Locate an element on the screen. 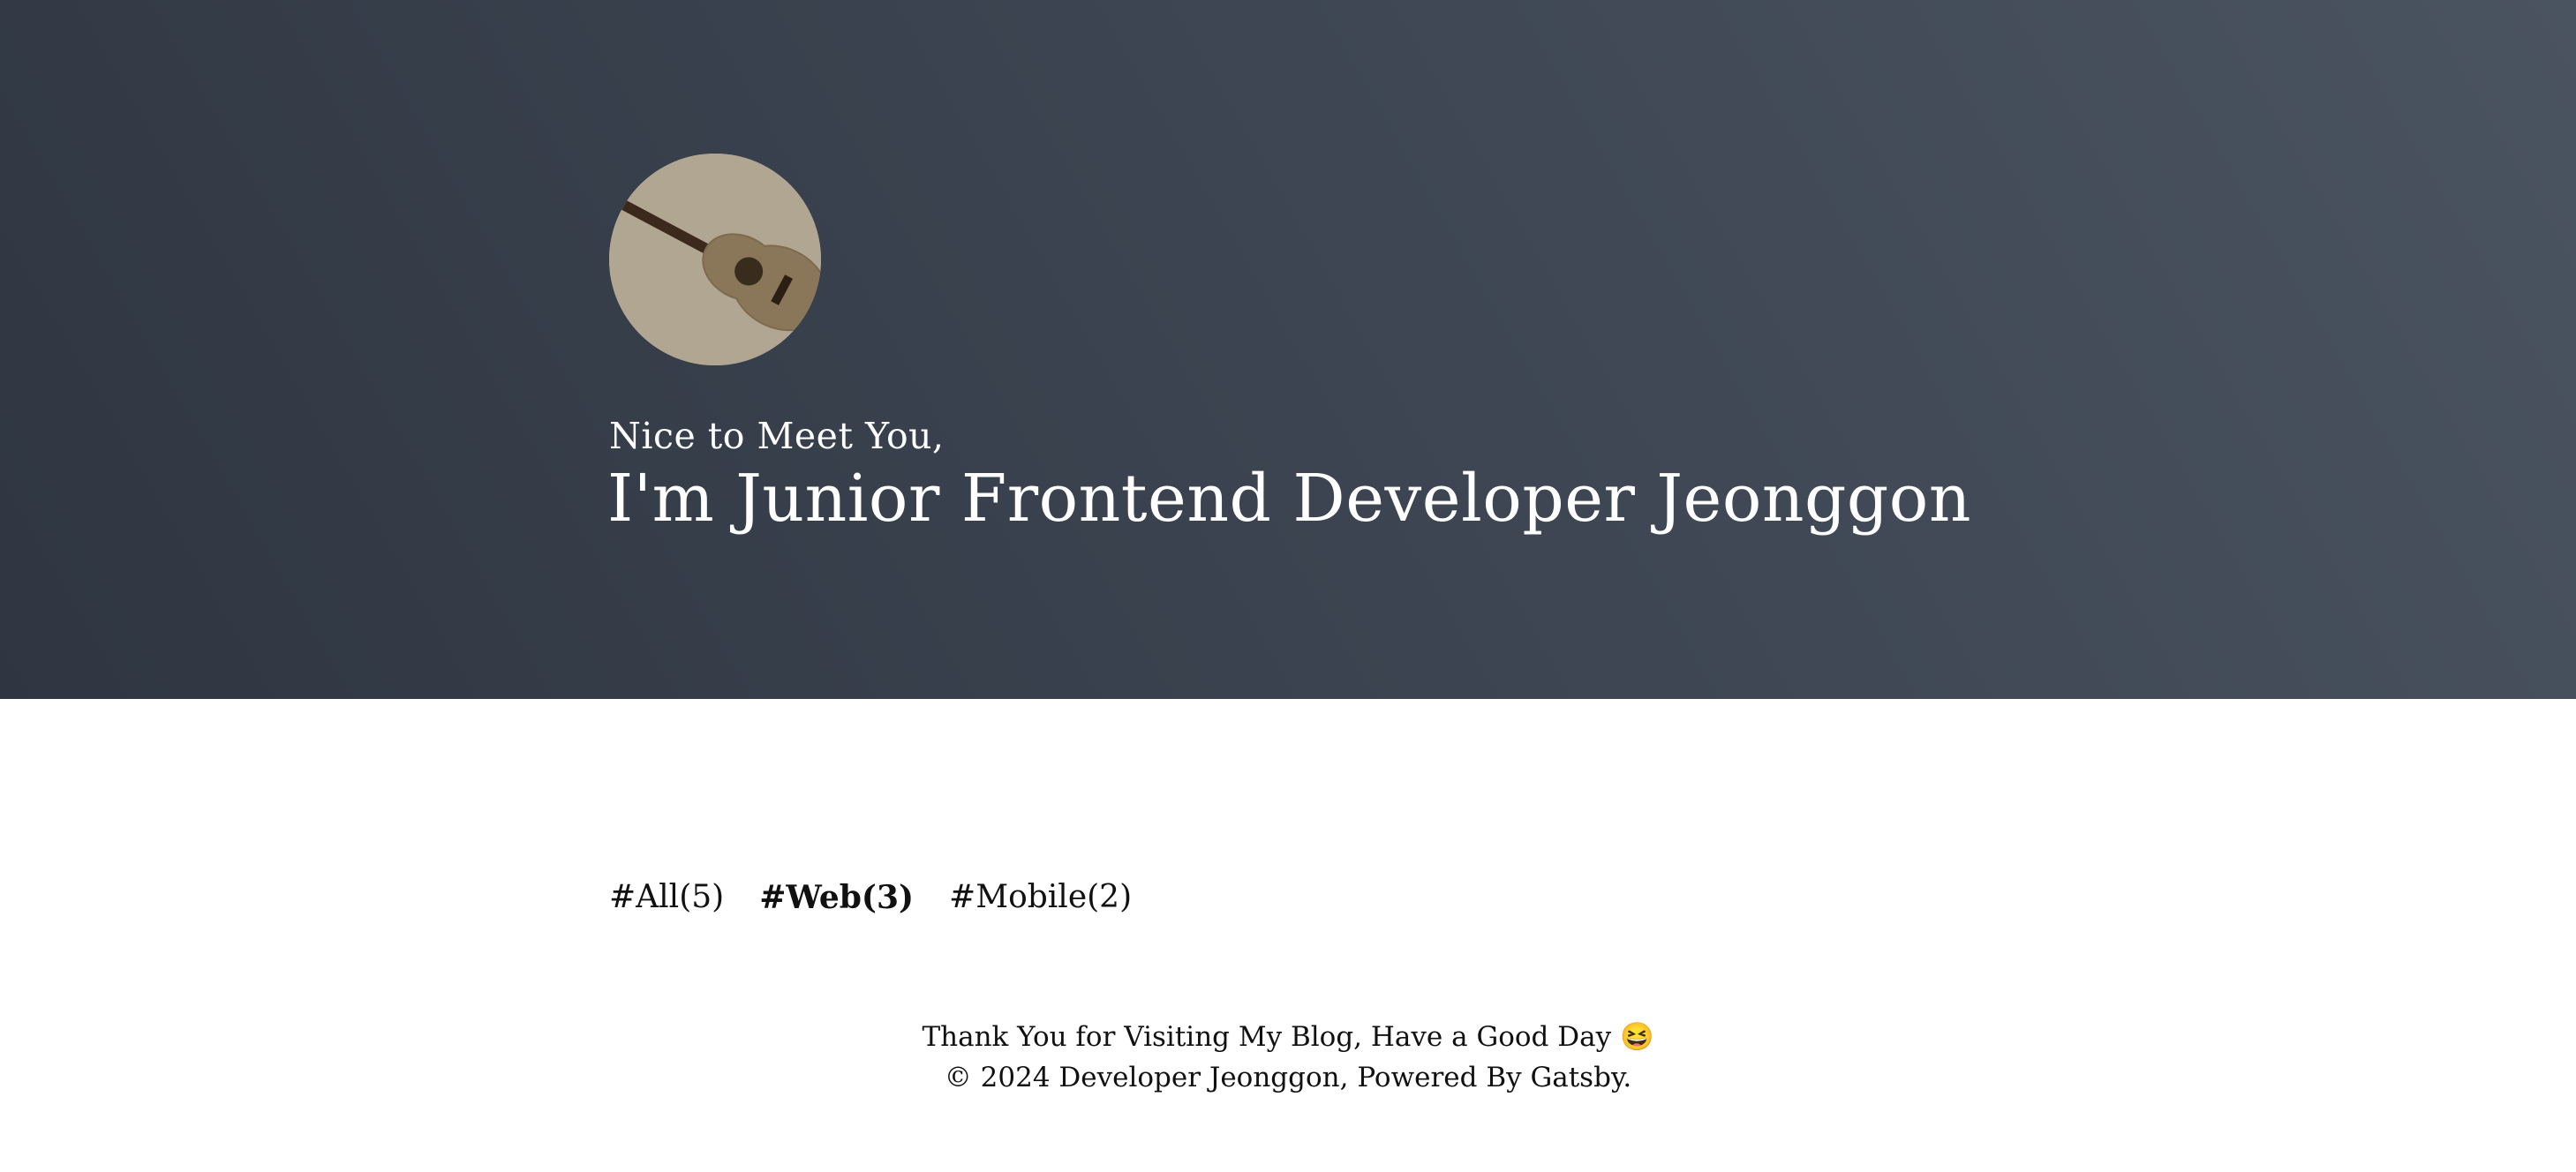 The width and height of the screenshot is (2576, 1172). greeting-text: Nice to Meet You, is located at coordinates (777, 436).